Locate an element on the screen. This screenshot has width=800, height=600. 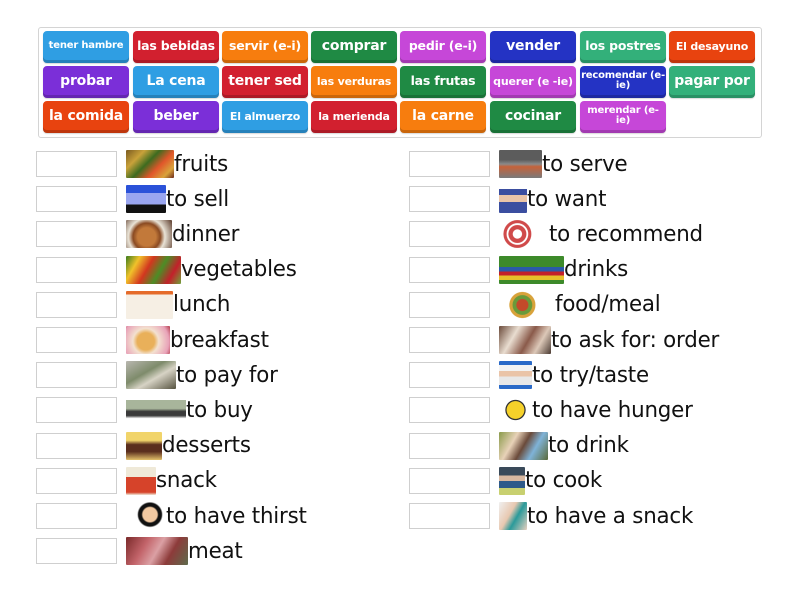
word-tile: cocinar is located at coordinates (533, 117).